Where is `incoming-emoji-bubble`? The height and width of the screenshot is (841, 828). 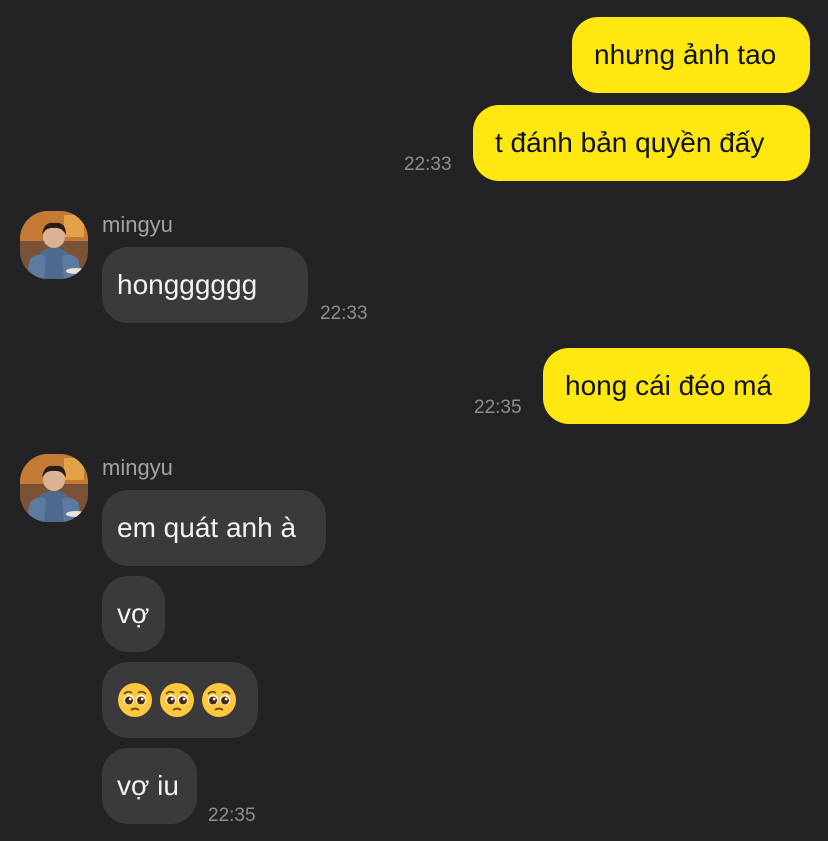 incoming-emoji-bubble is located at coordinates (180, 700).